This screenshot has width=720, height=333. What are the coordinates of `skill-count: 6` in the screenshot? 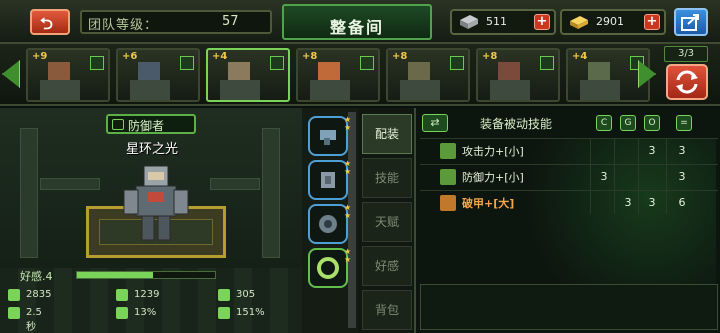 It's located at (682, 202).